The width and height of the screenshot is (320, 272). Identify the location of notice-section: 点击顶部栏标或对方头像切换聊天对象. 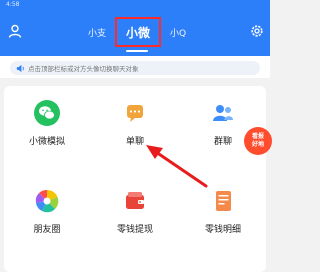
(135, 67).